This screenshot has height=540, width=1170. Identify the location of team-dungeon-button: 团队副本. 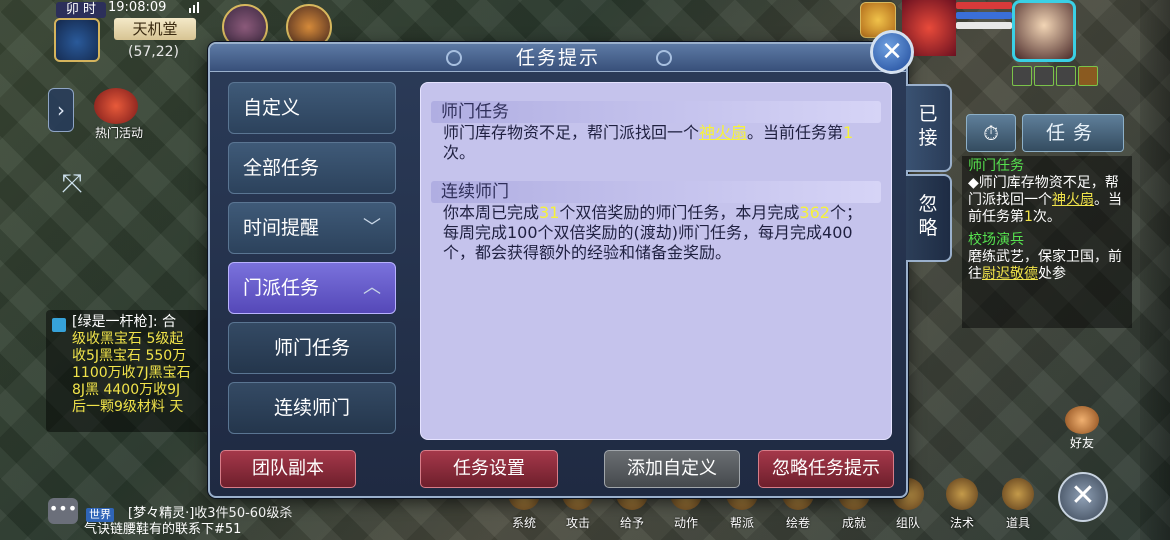
(288, 469).